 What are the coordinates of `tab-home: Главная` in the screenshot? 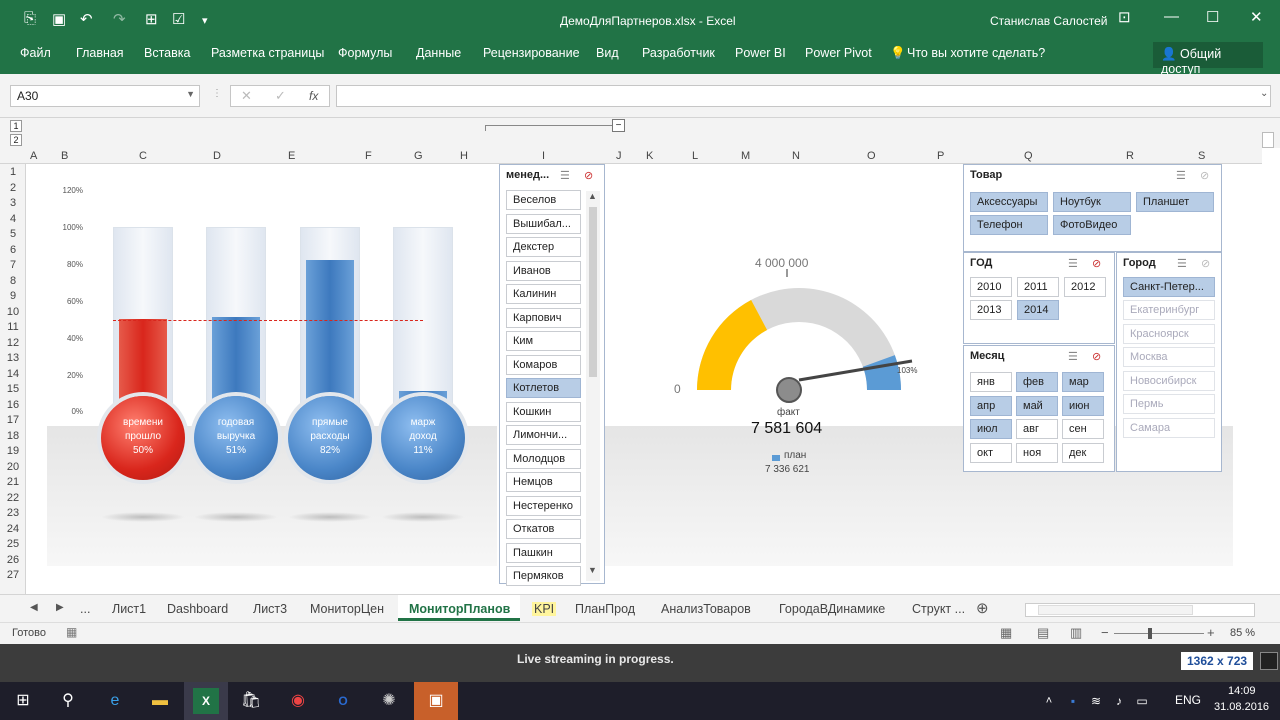 It's located at (100, 53).